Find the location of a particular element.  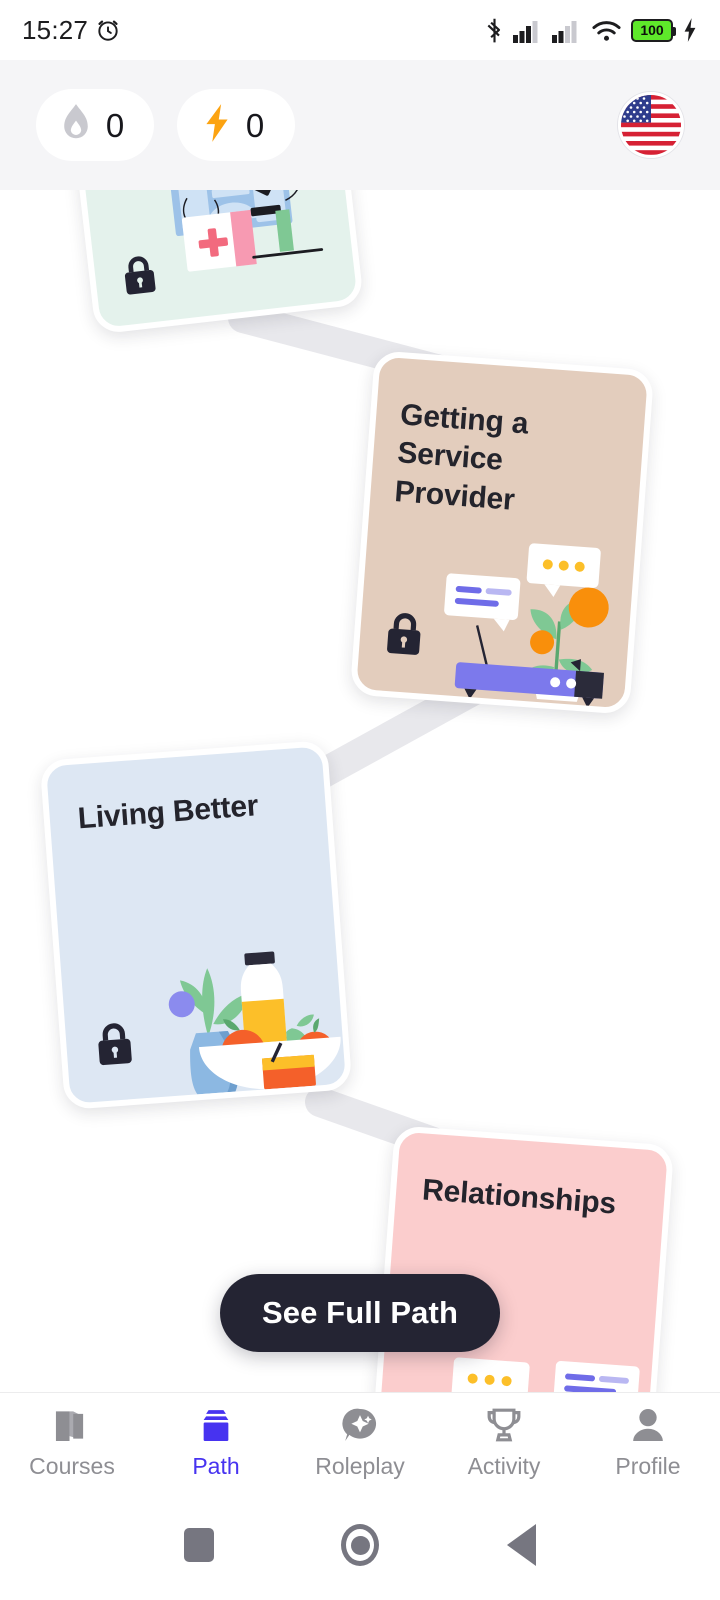

status-bar-right: 100 is located at coordinates (591, 30).